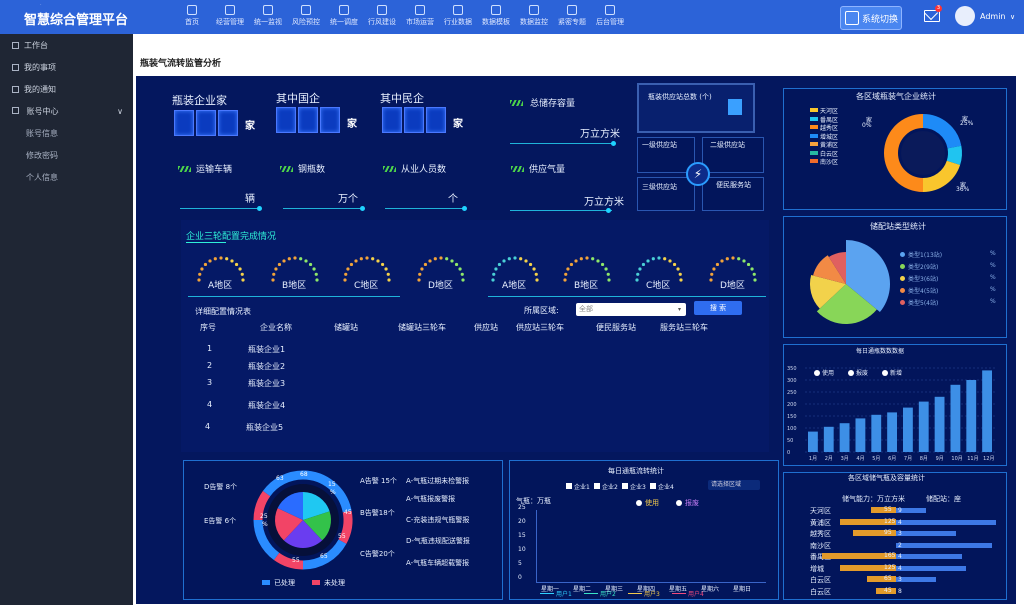 This screenshot has height=605, width=1024. What do you see at coordinates (266, 383) in the screenshot?
I see `row-enterprise: 瓶装企业3` at bounding box center [266, 383].